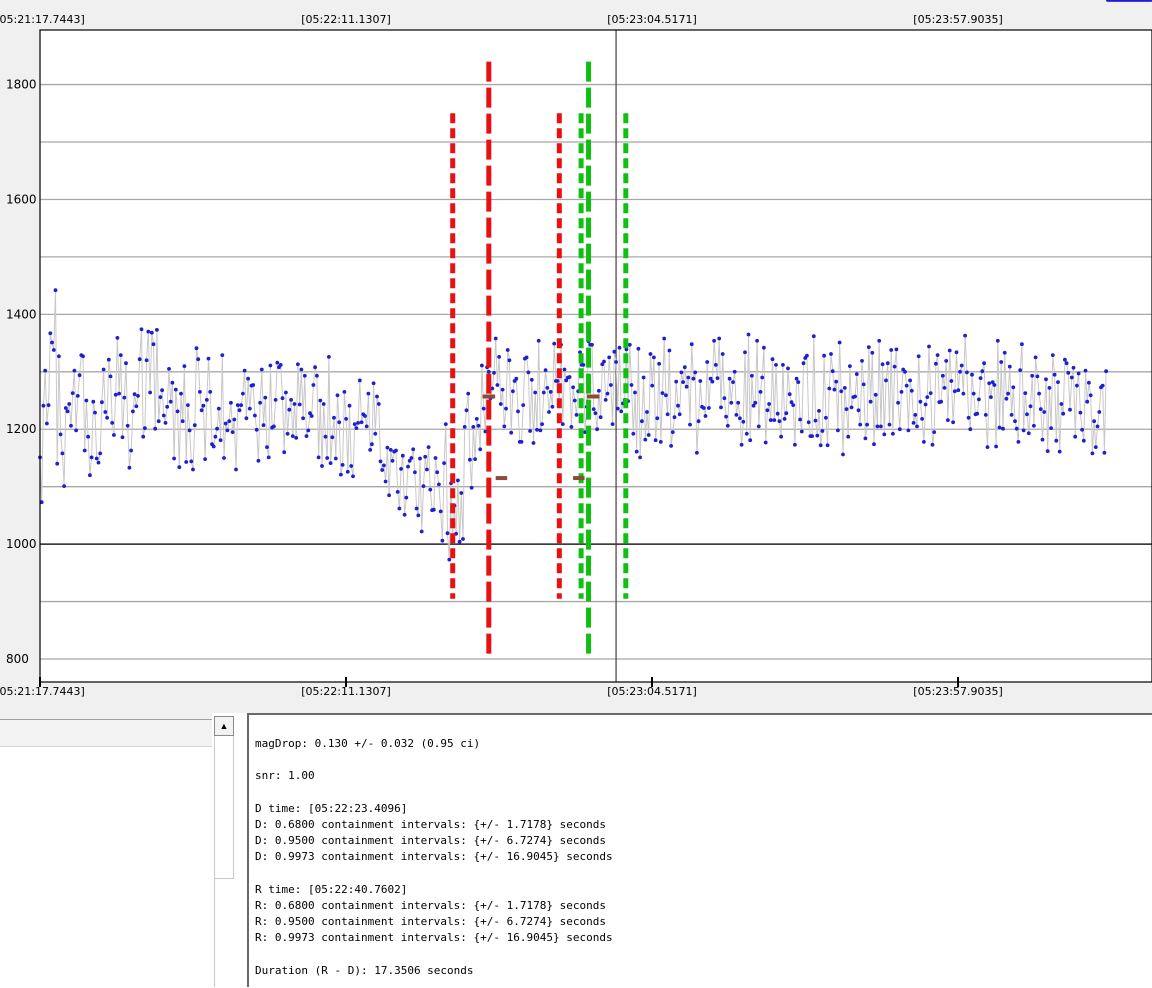  I want to click on vertical-scrollbar: ▲, so click(224, 850).